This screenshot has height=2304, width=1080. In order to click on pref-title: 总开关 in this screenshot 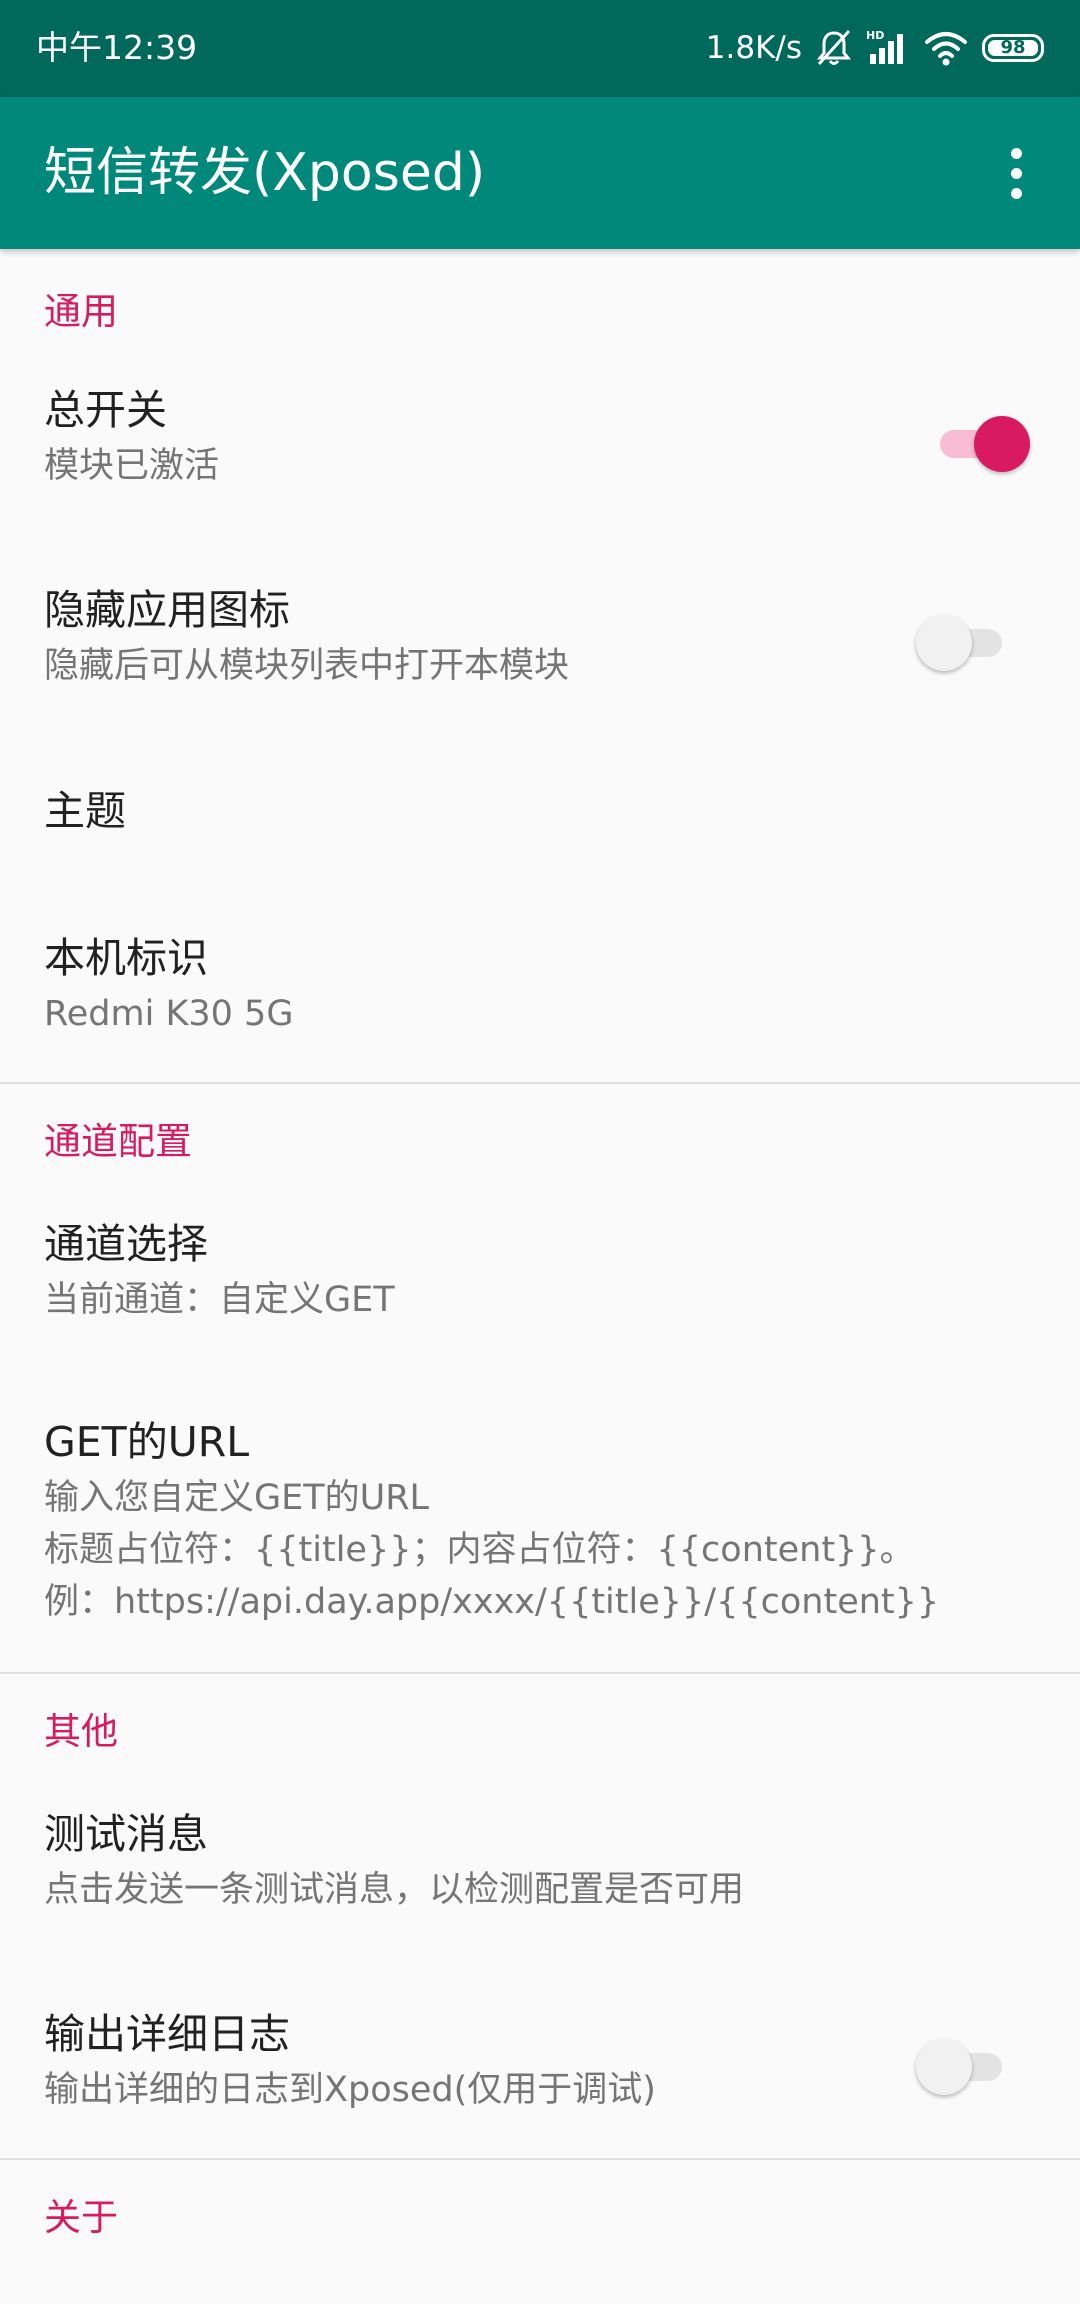, I will do `click(105, 410)`.